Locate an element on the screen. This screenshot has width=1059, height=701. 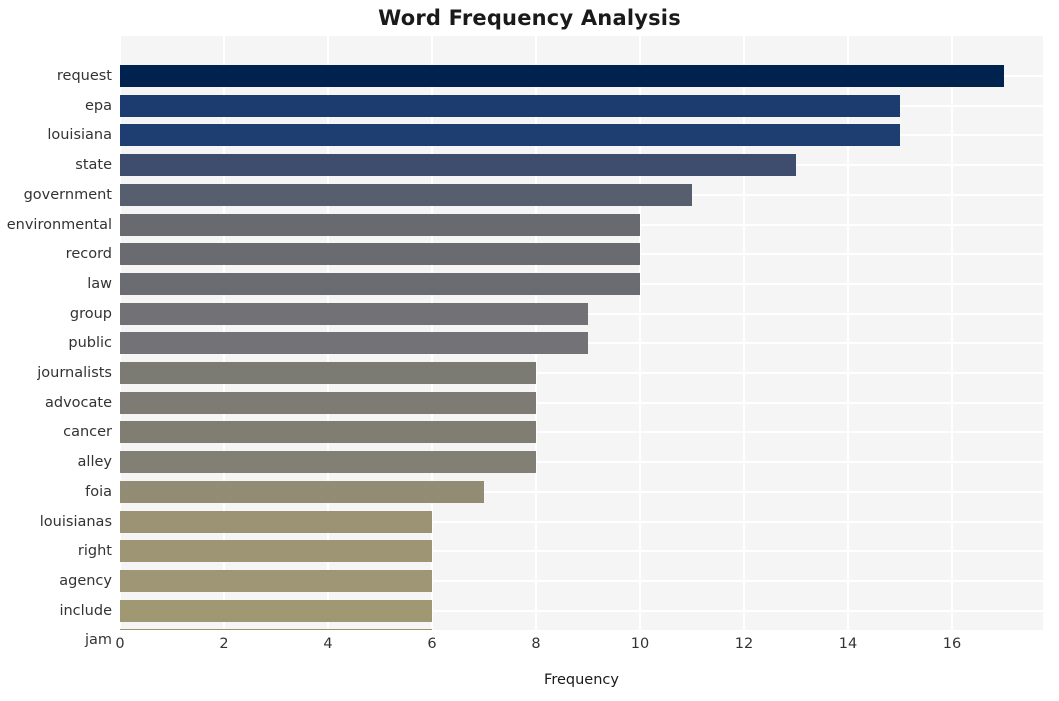
y-axis-tick-label: epa is located at coordinates (98, 105).